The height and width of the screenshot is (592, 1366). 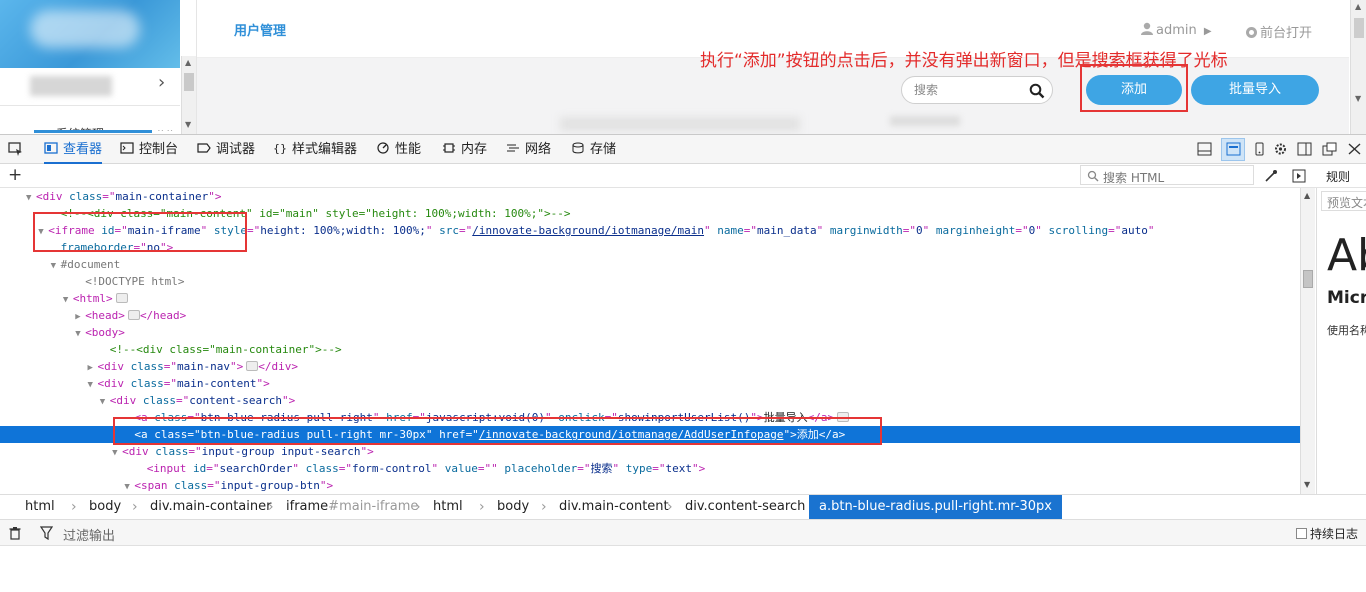 What do you see at coordinates (650, 315) in the screenshot?
I see `markup-node-row: ▶ <head> </head>` at bounding box center [650, 315].